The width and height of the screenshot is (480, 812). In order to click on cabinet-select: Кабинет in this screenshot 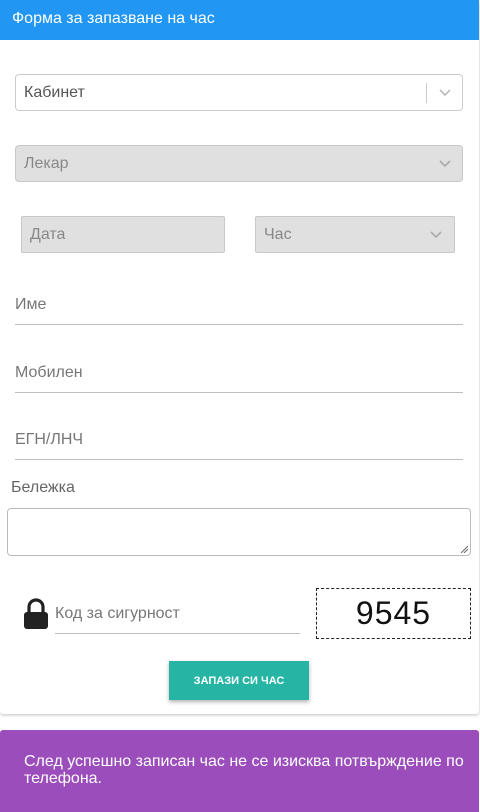, I will do `click(239, 92)`.